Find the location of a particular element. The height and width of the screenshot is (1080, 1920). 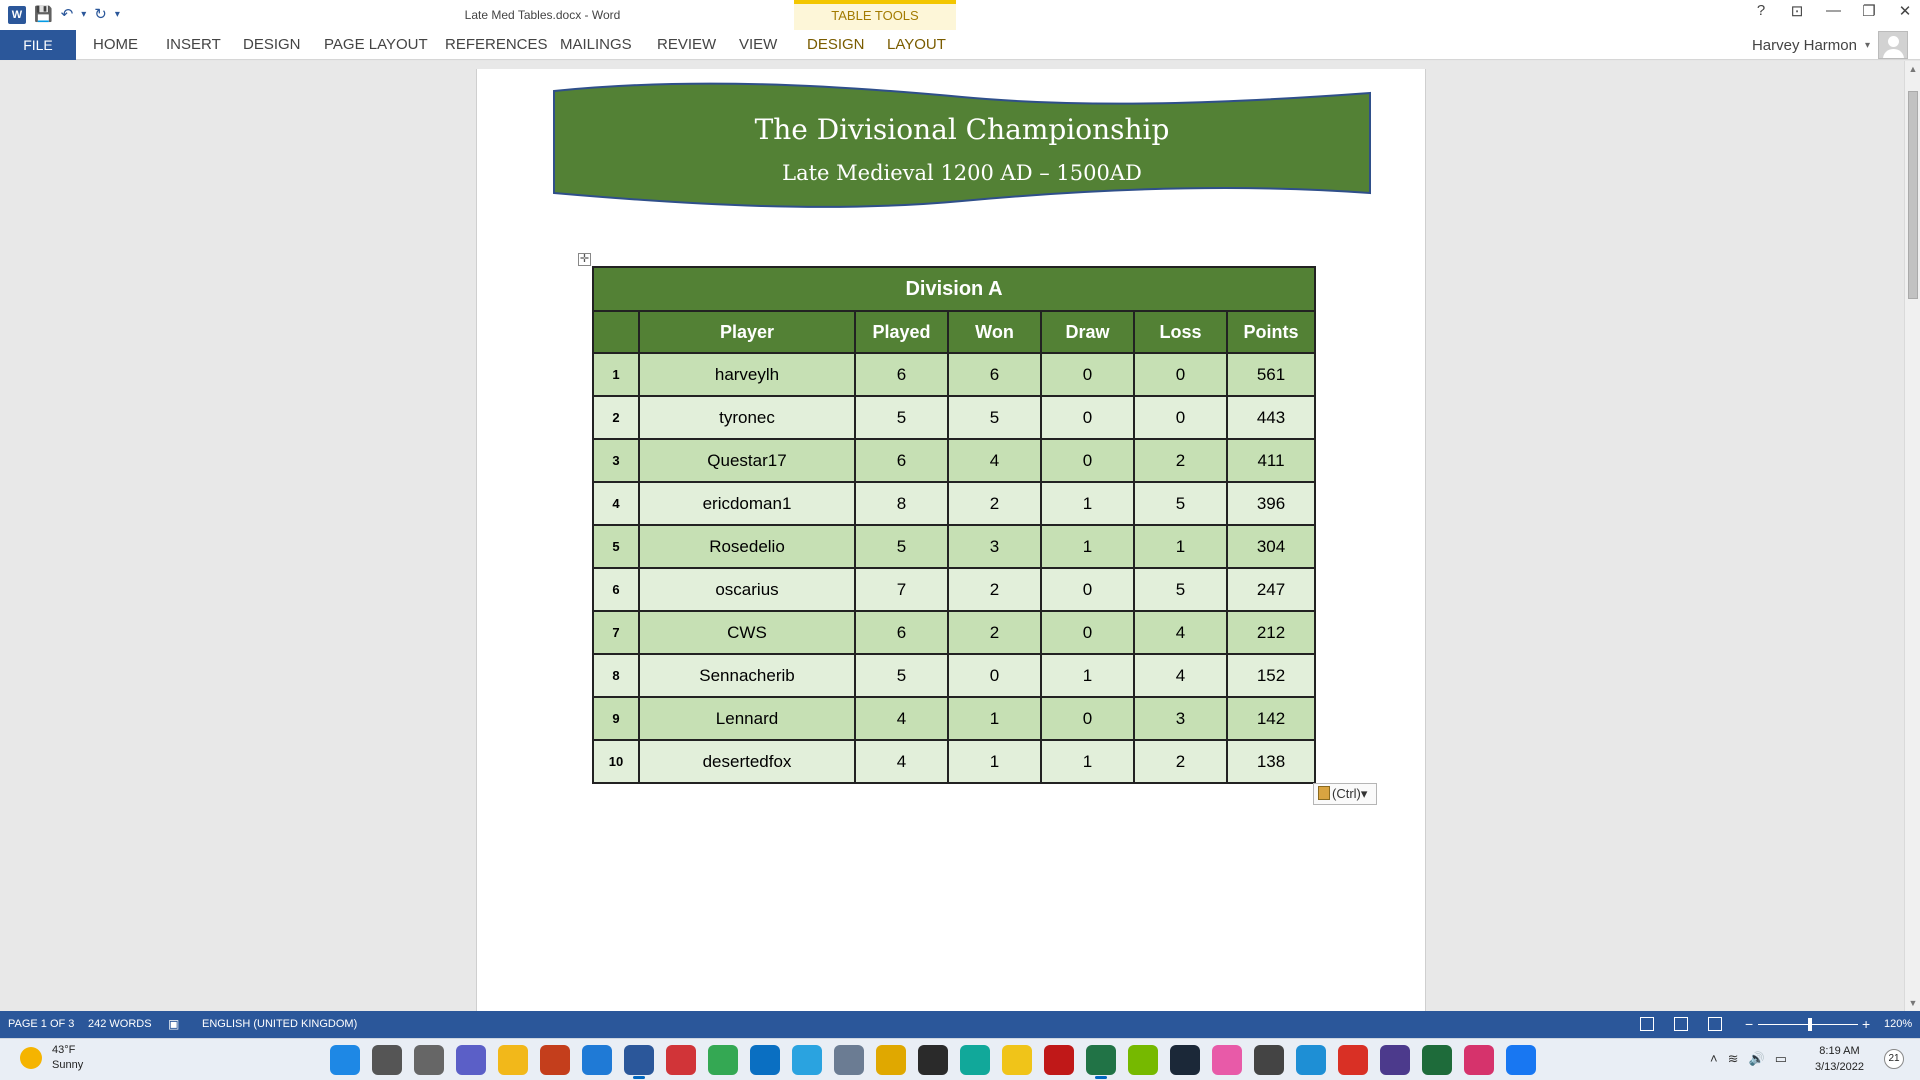

file-explorer-icon is located at coordinates (513, 1060).